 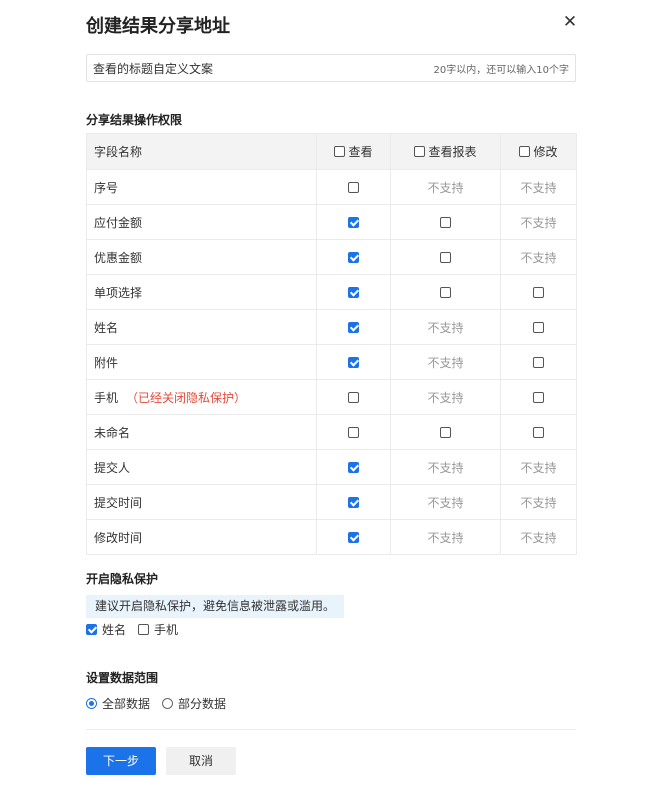 I want to click on data-range-section-title: 设置数据范围, so click(x=122, y=678).